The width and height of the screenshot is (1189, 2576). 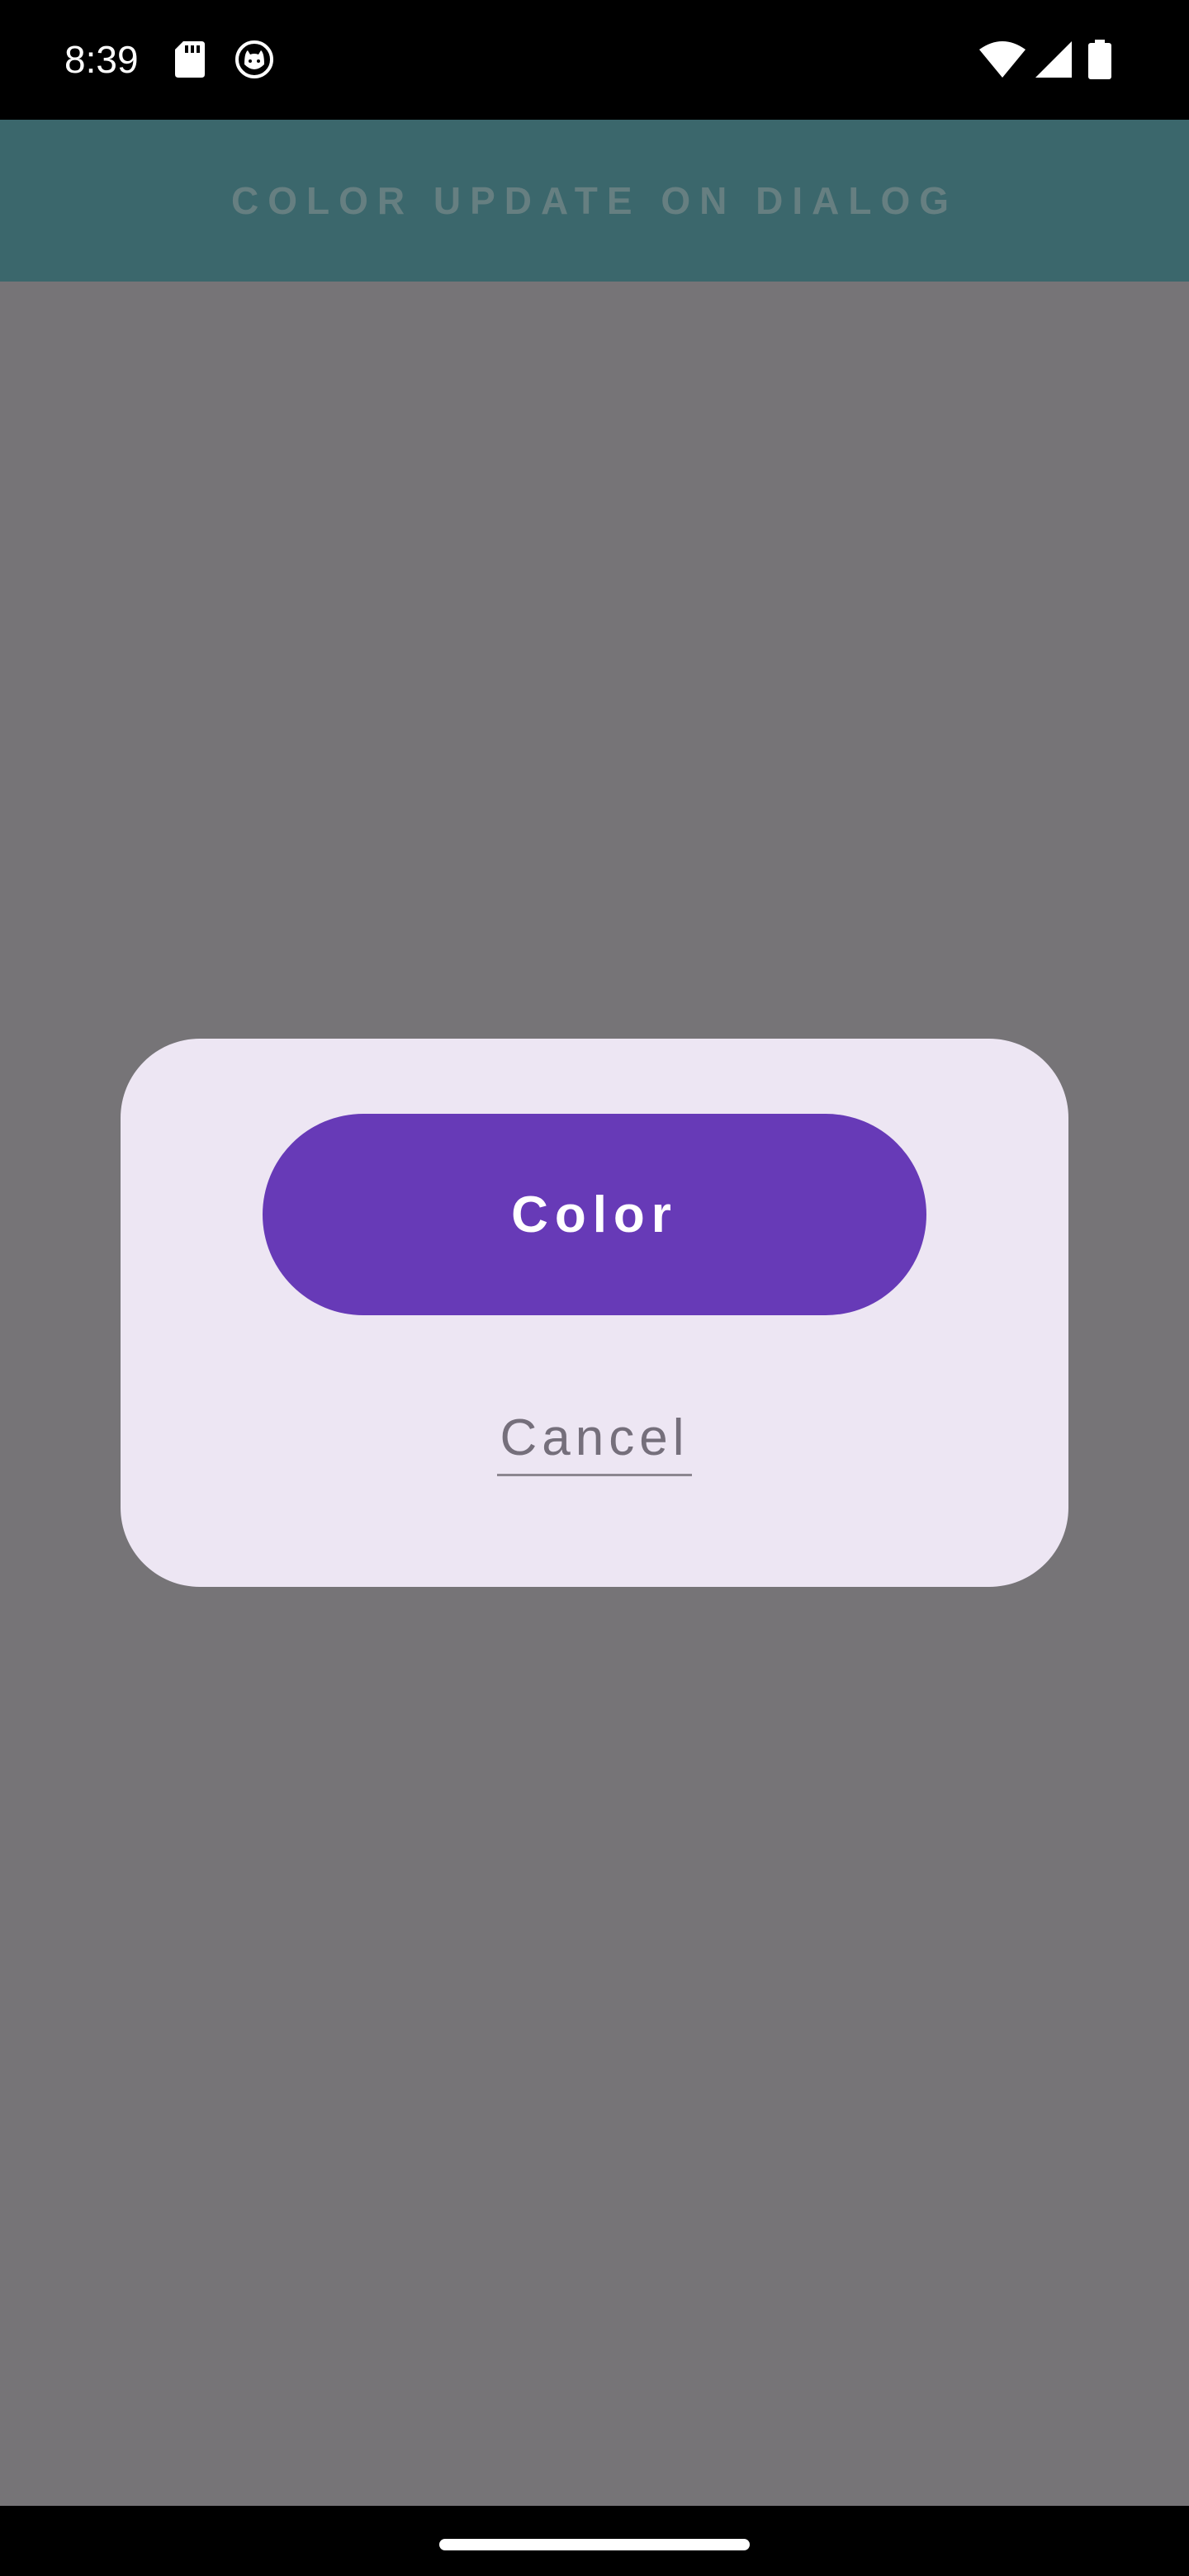 I want to click on battery-icon, so click(x=1099, y=59).